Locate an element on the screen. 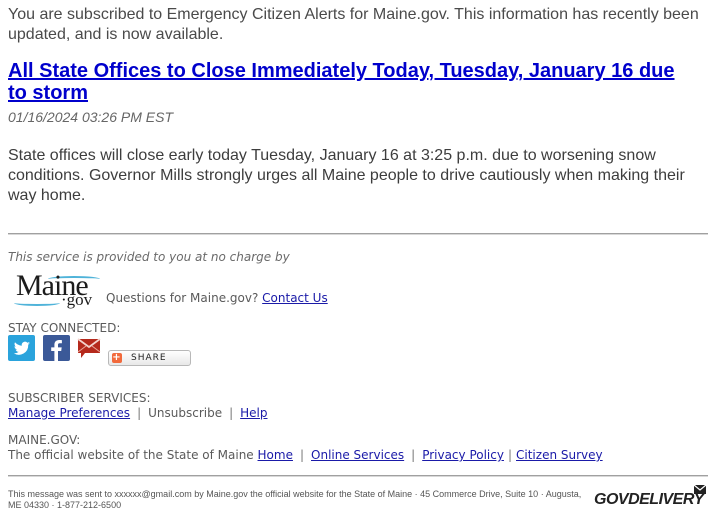 The width and height of the screenshot is (708, 523). share-button: + SHARE is located at coordinates (149, 358).